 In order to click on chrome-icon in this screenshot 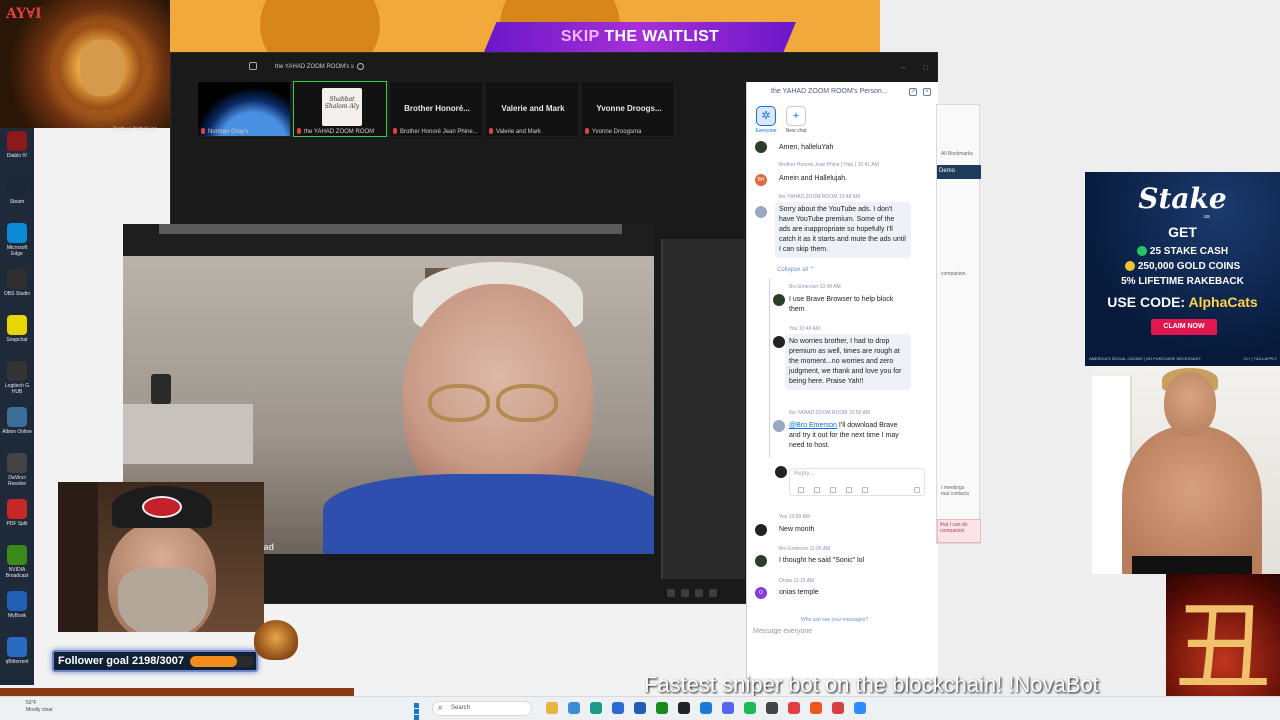, I will do `click(574, 708)`.